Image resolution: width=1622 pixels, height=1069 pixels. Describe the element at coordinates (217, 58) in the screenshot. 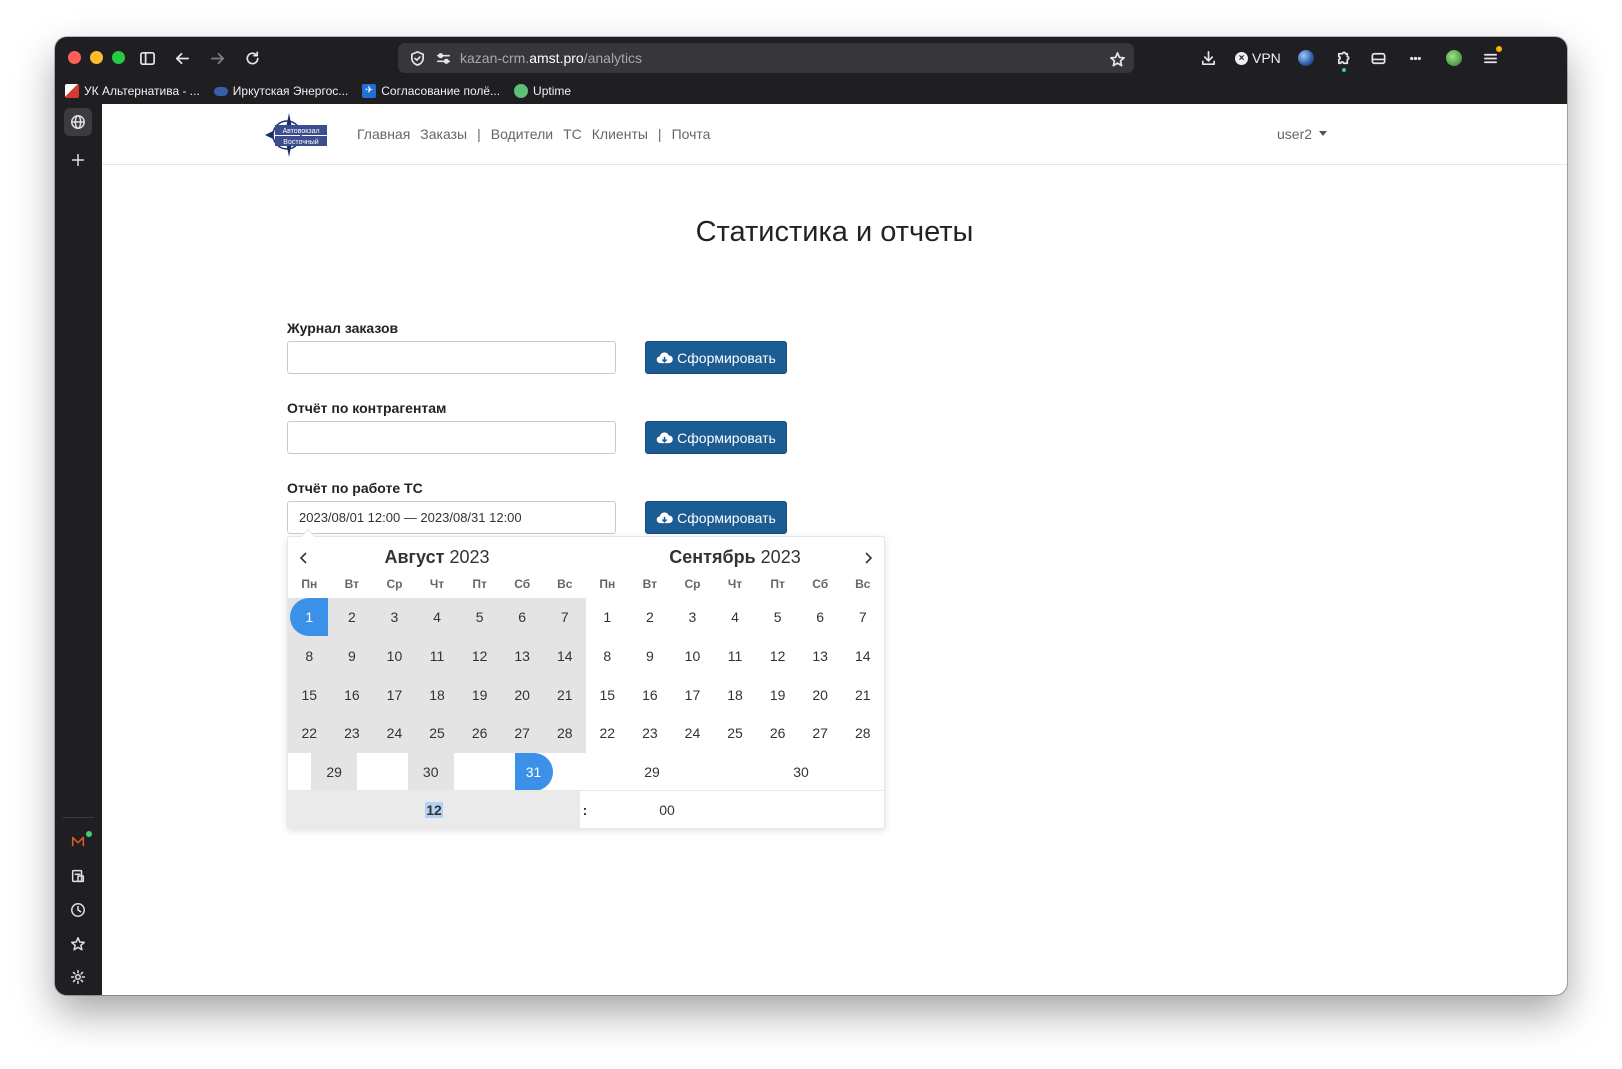

I see `forward-icon` at that location.